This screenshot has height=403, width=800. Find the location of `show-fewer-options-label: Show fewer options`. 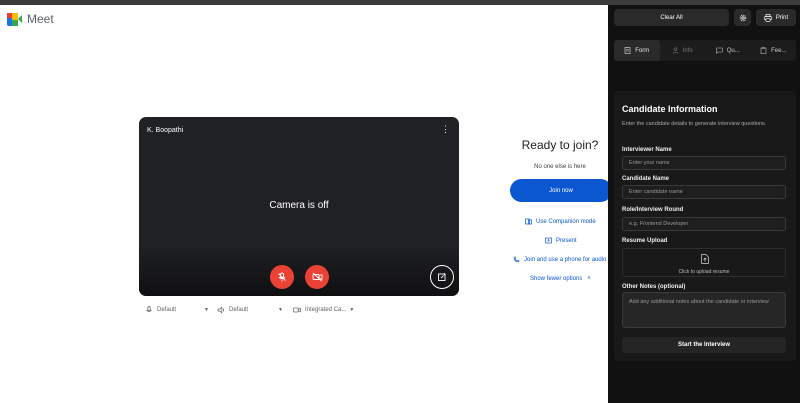

show-fewer-options-label: Show fewer options is located at coordinates (556, 279).